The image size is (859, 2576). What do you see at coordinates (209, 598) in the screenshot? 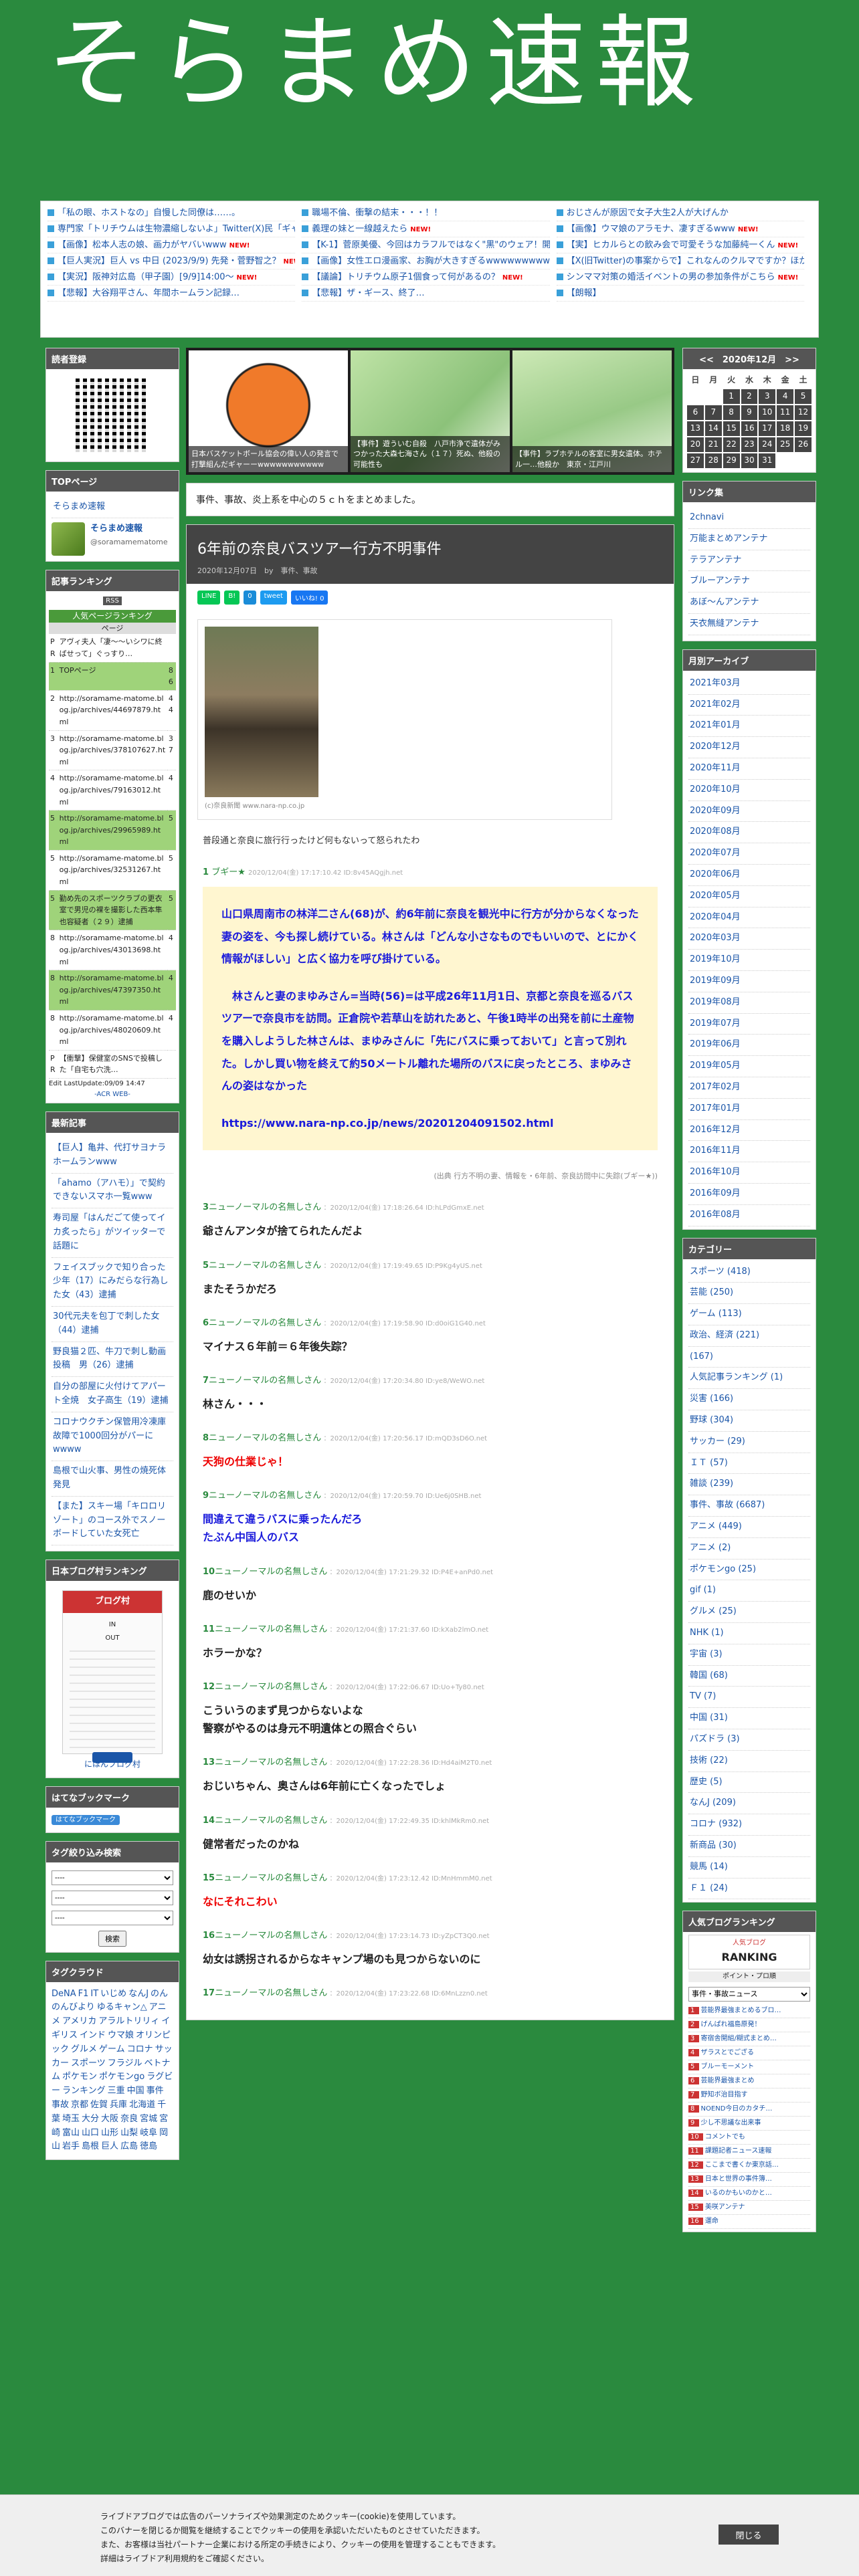
I see `share-button: LINE` at bounding box center [209, 598].